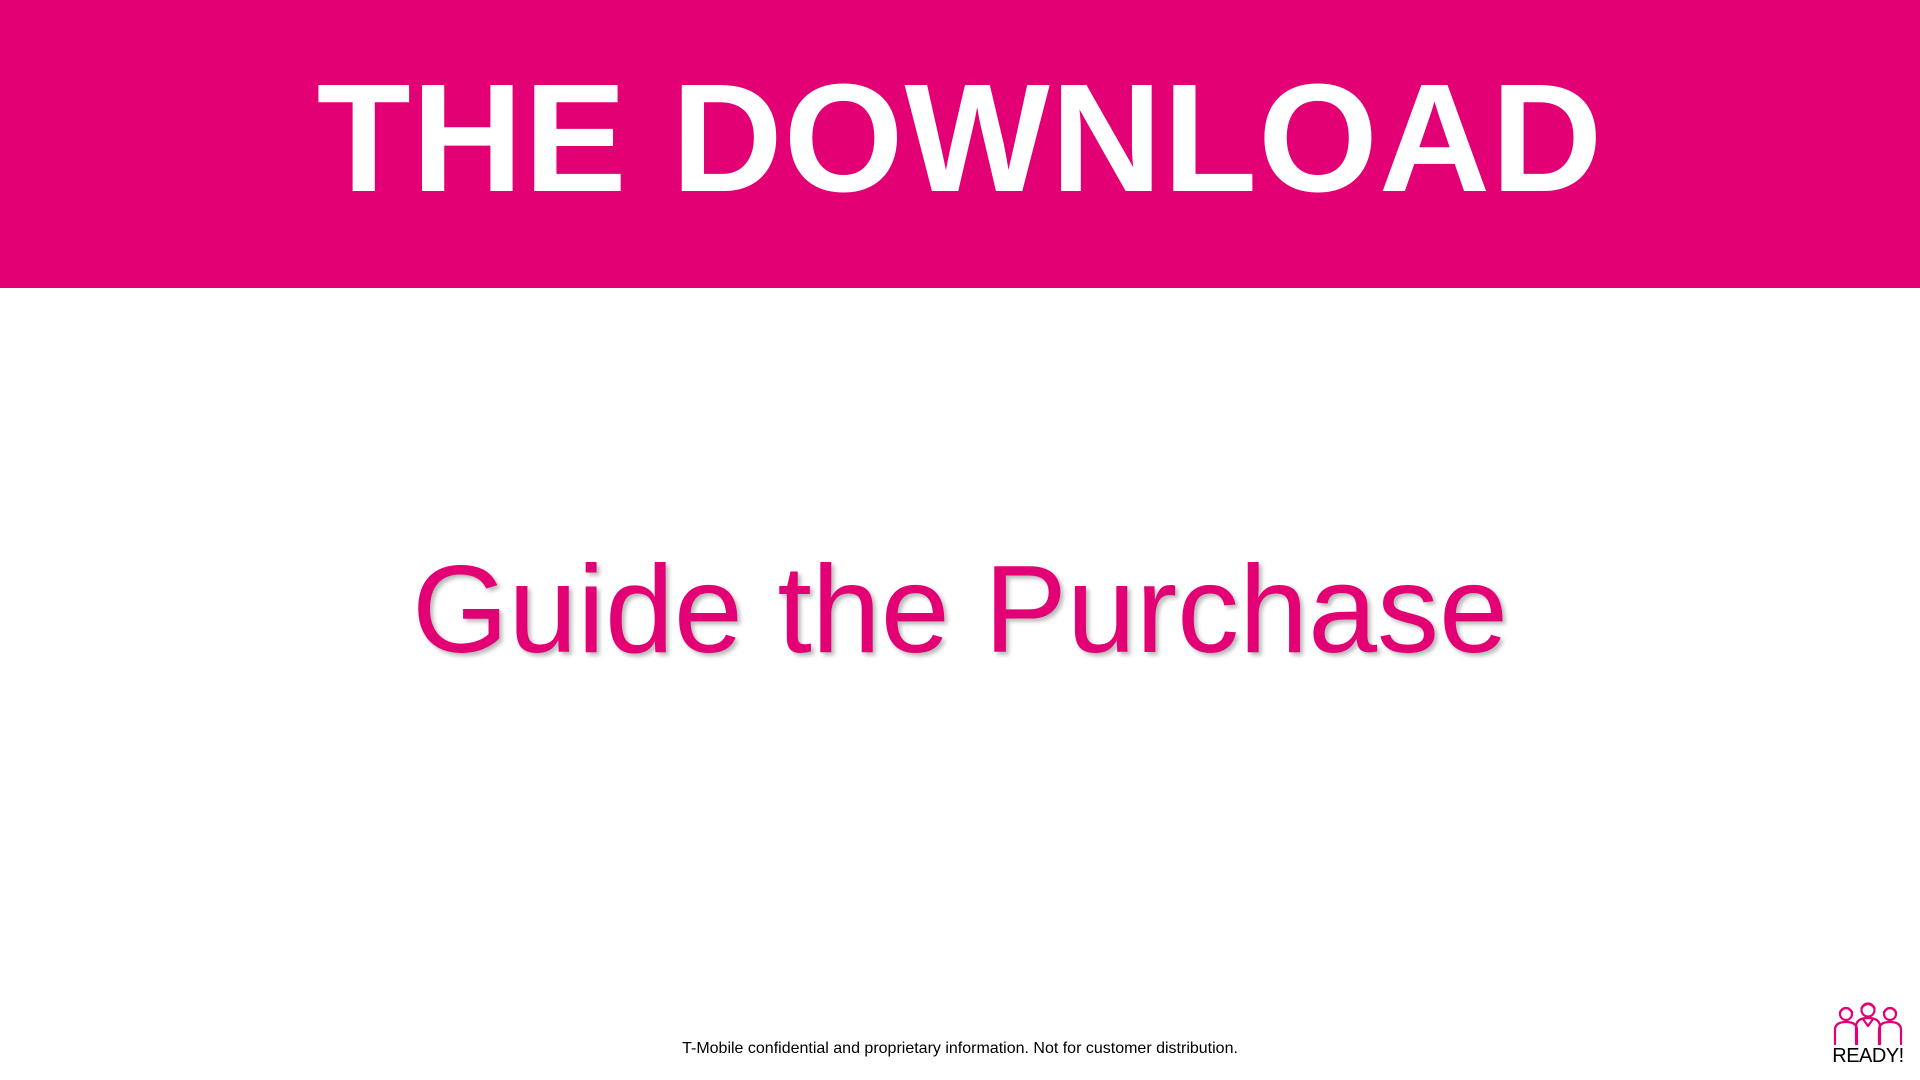 This screenshot has height=1080, width=1920. I want to click on people-group-icon, so click(1868, 1024).